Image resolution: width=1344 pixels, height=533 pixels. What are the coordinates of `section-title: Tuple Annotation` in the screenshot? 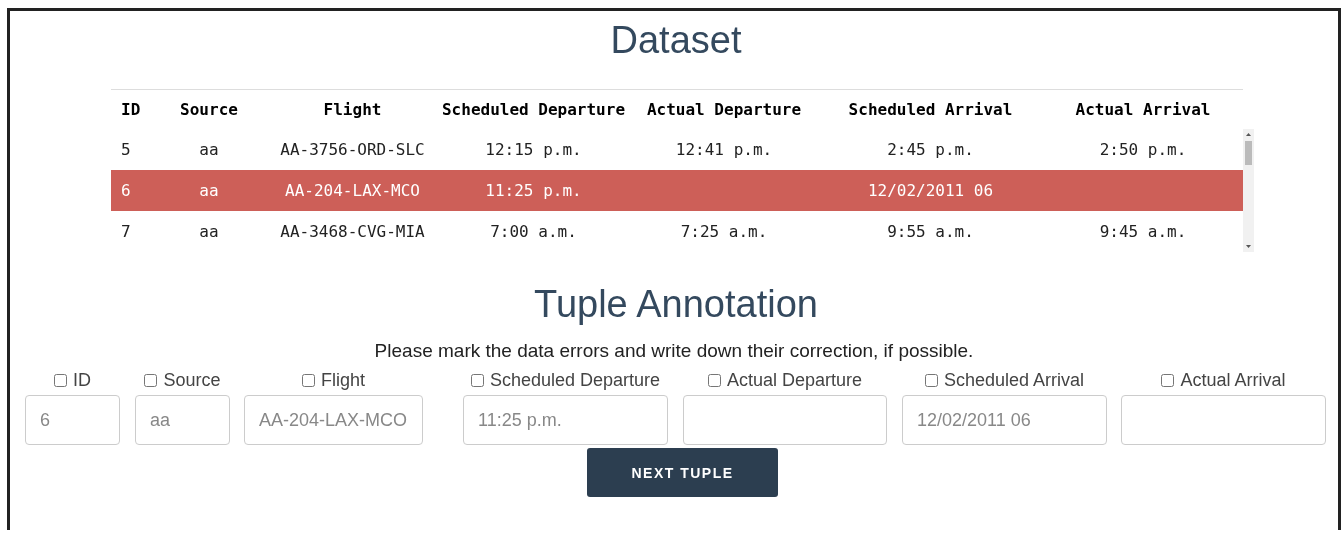 It's located at (676, 304).